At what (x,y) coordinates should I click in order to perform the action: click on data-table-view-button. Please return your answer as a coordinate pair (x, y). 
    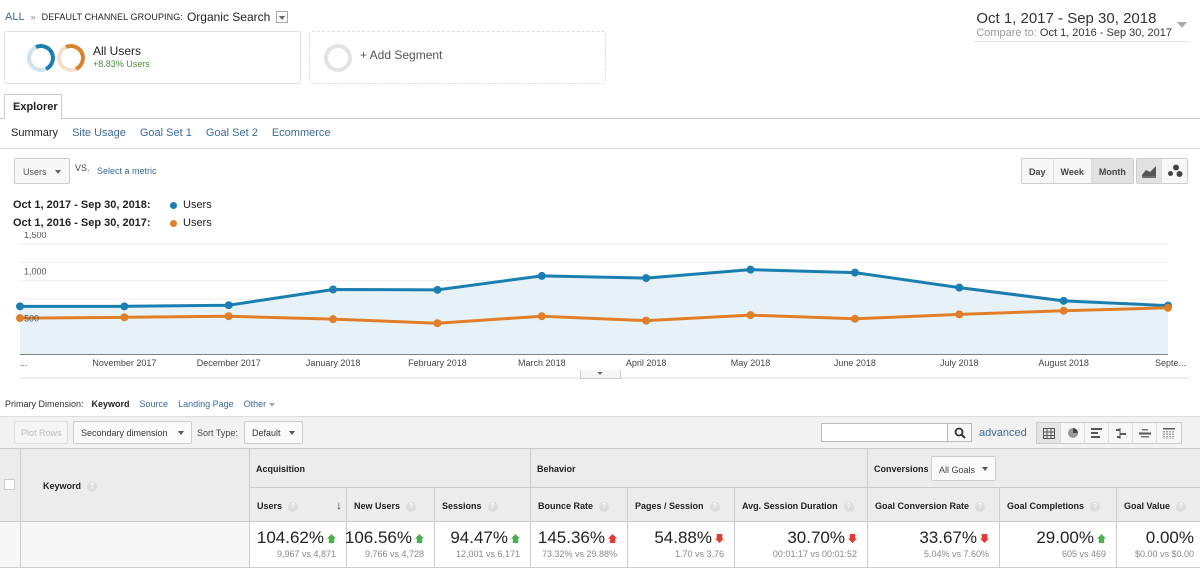
    Looking at the image, I should click on (1049, 433).